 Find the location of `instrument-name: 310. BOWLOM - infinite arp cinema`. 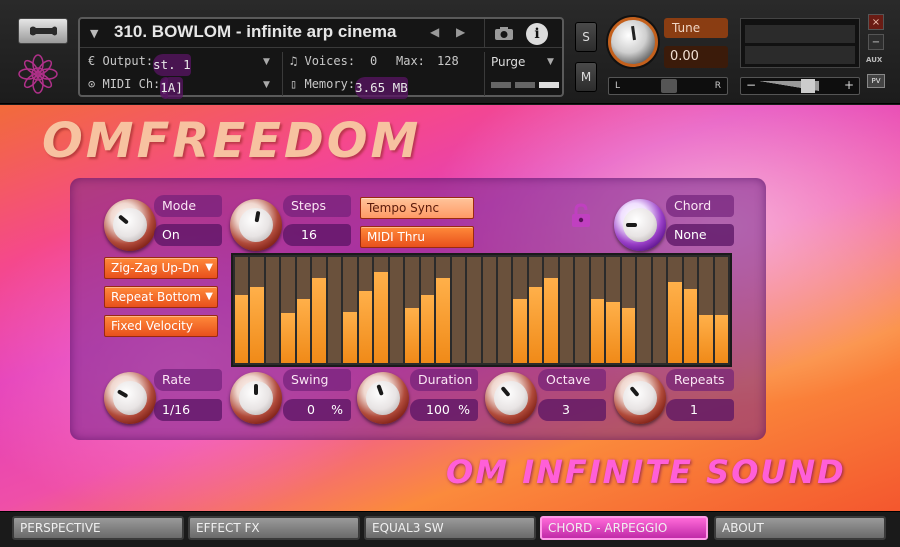

instrument-name: 310. BOWLOM - infinite arp cinema is located at coordinates (264, 32).